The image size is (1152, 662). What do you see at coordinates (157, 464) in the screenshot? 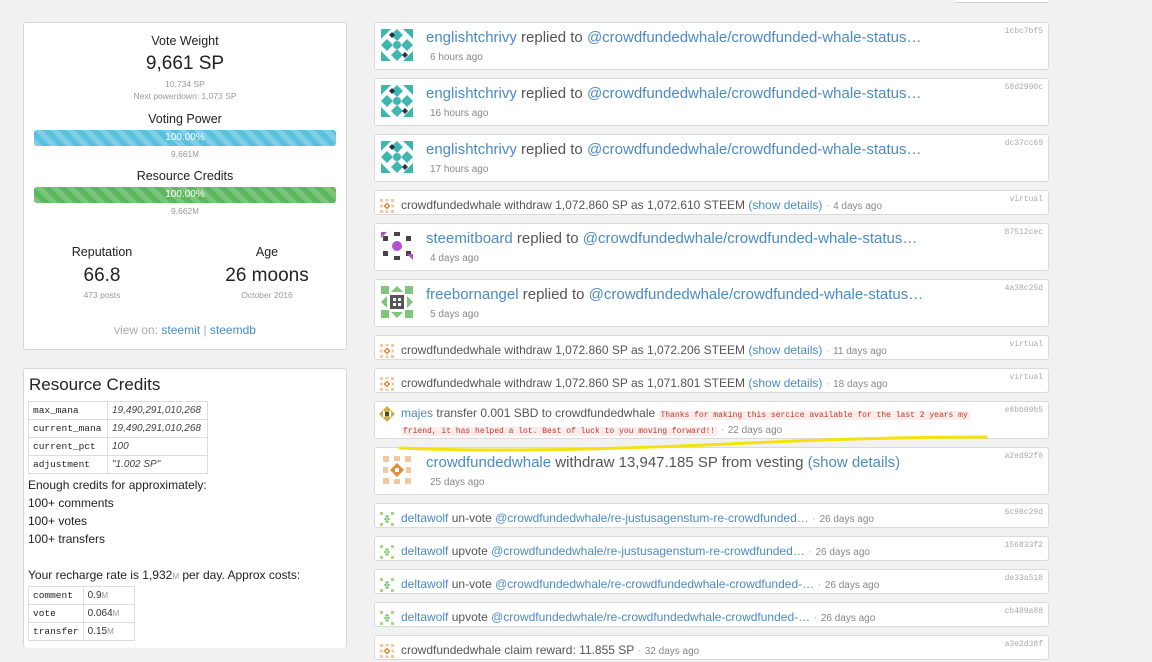
I see `rc-value: "1.002 SP"` at bounding box center [157, 464].